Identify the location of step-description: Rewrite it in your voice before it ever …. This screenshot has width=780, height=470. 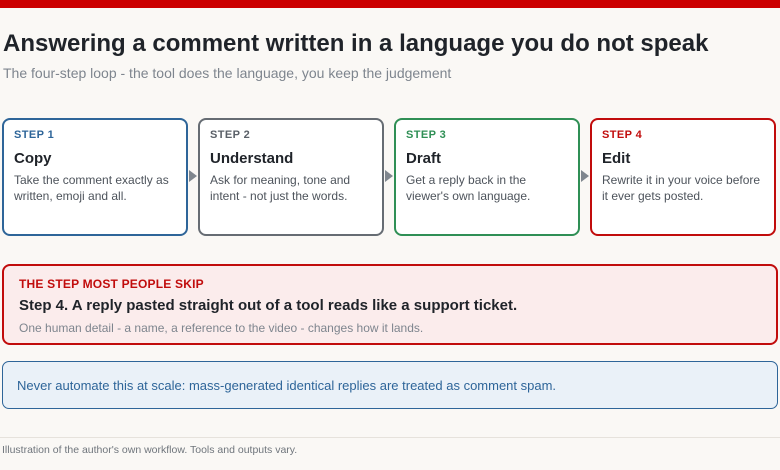
(681, 188).